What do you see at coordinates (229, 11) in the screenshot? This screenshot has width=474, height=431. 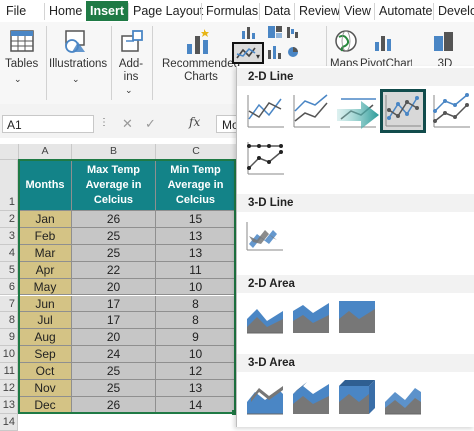 I see `tab-formulas: Formulas` at bounding box center [229, 11].